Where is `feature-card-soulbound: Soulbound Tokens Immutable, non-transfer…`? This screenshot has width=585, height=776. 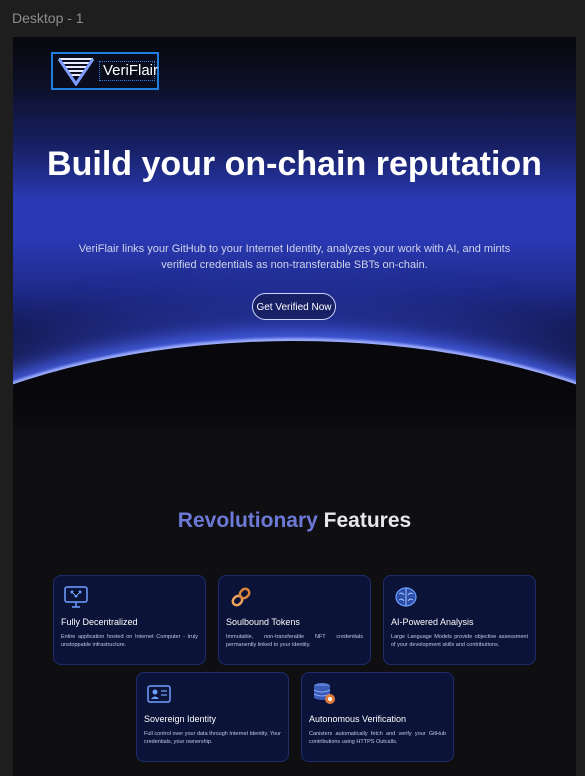
feature-card-soulbound: Soulbound Tokens Immutable, non-transfer… is located at coordinates (294, 620).